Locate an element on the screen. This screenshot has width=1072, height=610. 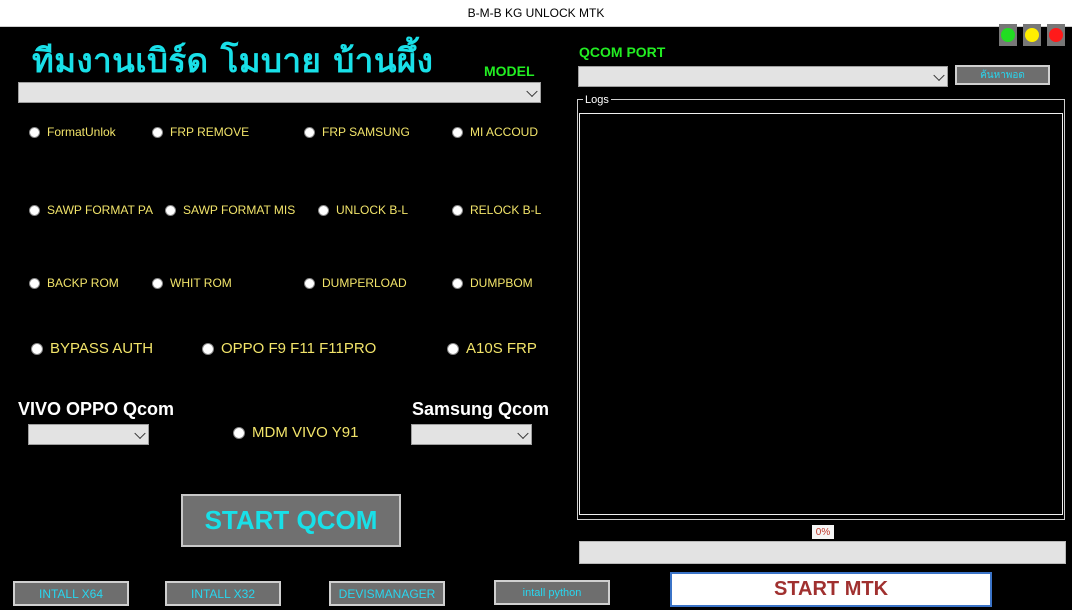
install-x64-button: INTALL X64 is located at coordinates (71, 593).